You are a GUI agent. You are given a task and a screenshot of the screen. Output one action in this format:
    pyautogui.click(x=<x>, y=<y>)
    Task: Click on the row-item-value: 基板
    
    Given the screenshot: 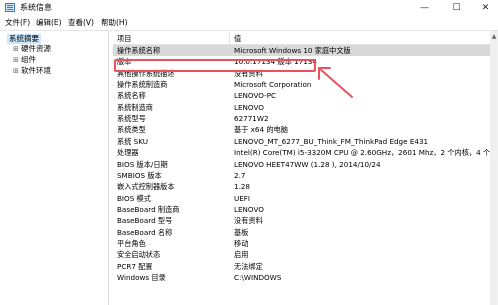 What is the action you would take?
    pyautogui.click(x=241, y=232)
    